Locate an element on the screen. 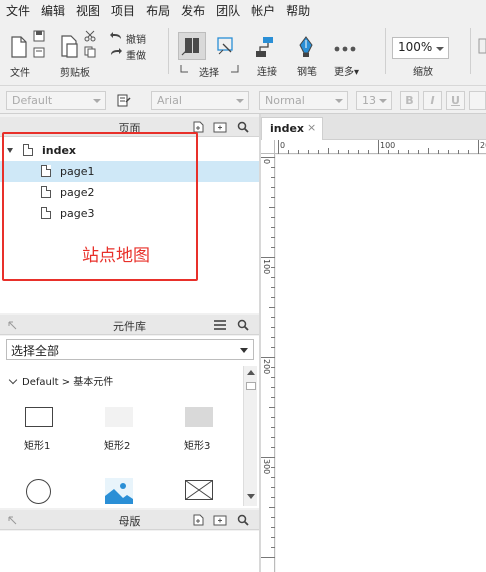  open-icon is located at coordinates (39, 52).